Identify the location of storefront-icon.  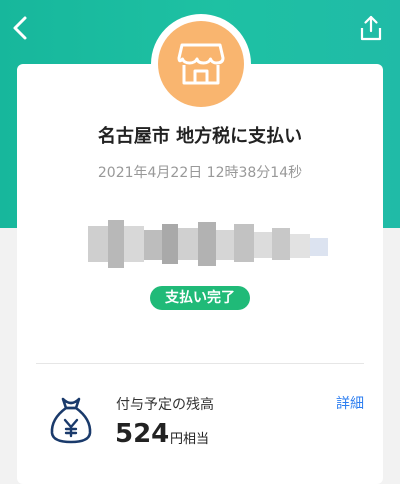
(201, 64).